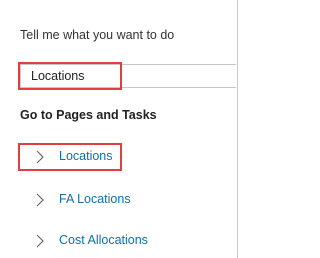  Describe the element at coordinates (95, 199) in the screenshot. I see `result-item-label: FA Locations` at that location.